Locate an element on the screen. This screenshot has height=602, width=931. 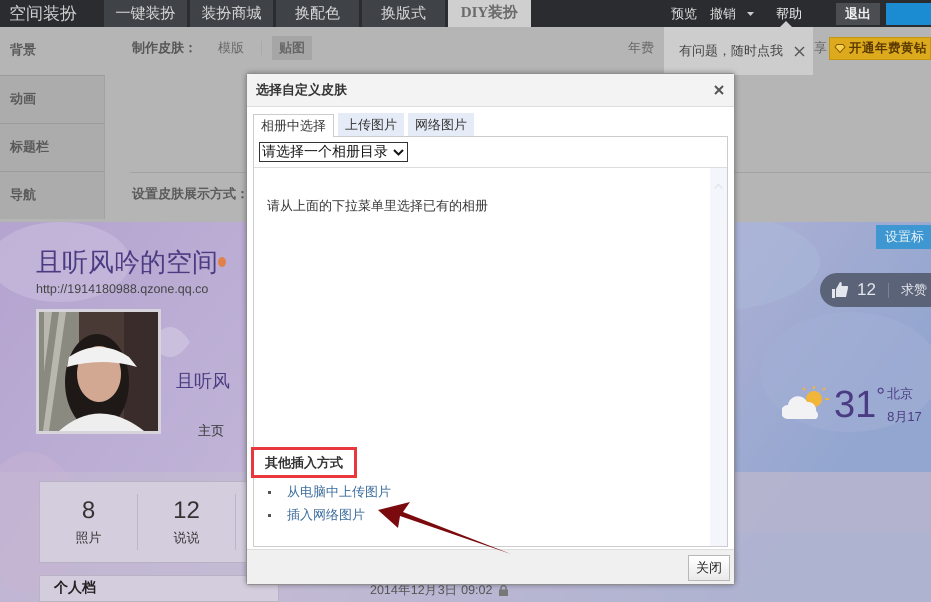
toolbar-link: 预览 is located at coordinates (684, 13).